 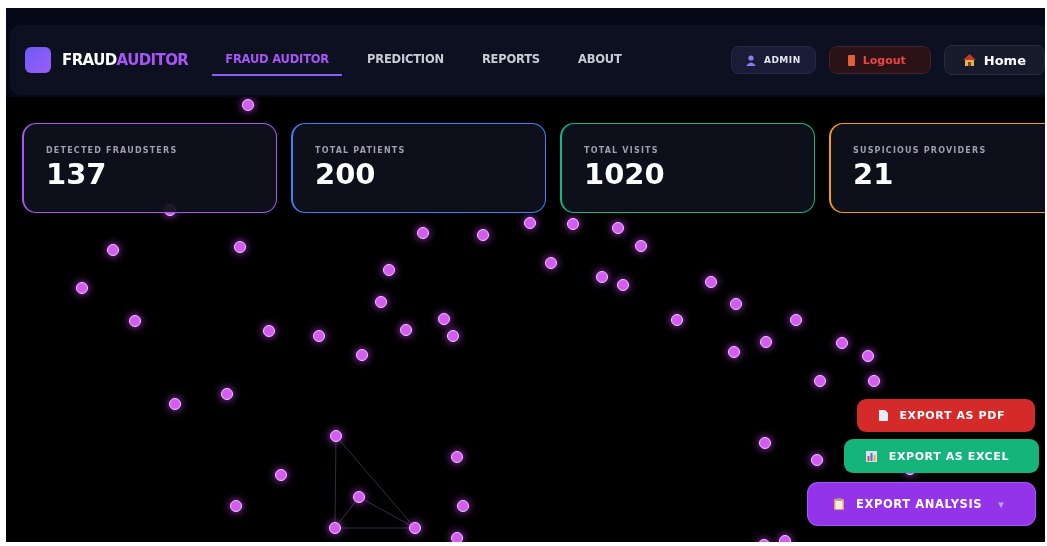 What do you see at coordinates (625, 173) in the screenshot?
I see `stat-value: 1020` at bounding box center [625, 173].